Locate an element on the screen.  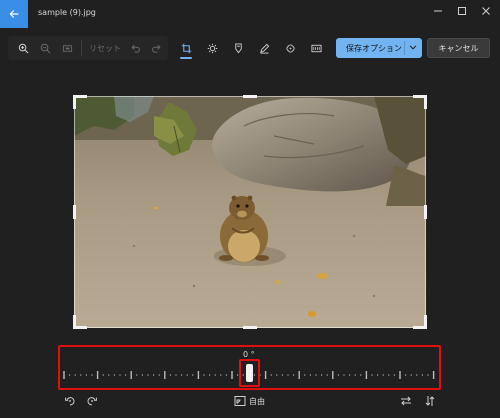
reset-button: リセット is located at coordinates (105, 48).